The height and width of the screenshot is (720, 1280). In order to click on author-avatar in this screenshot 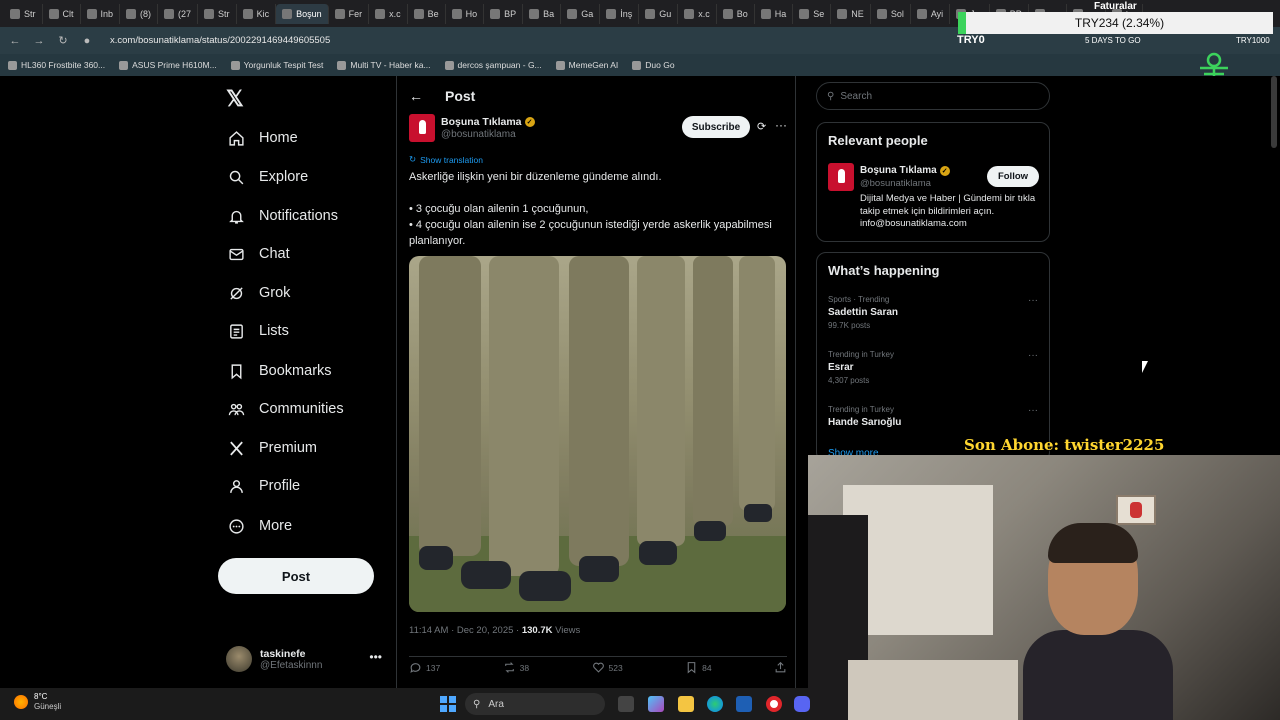, I will do `click(422, 128)`.